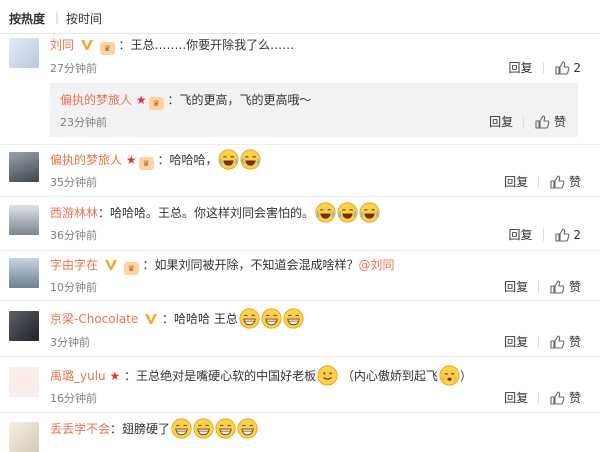  Describe the element at coordinates (27, 18) in the screenshot. I see `sort-by-hot-tab: 按热度` at that location.